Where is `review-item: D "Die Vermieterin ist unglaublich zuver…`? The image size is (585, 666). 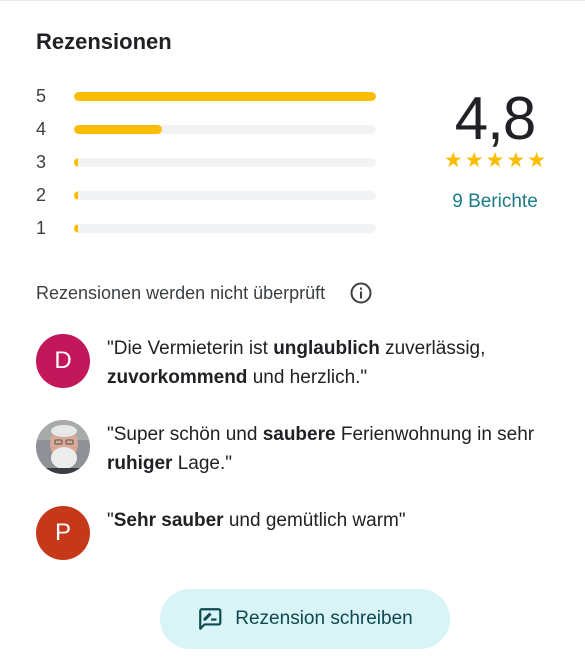
review-item: D "Die Vermieterin ist unglaublich zuver… is located at coordinates (301, 363).